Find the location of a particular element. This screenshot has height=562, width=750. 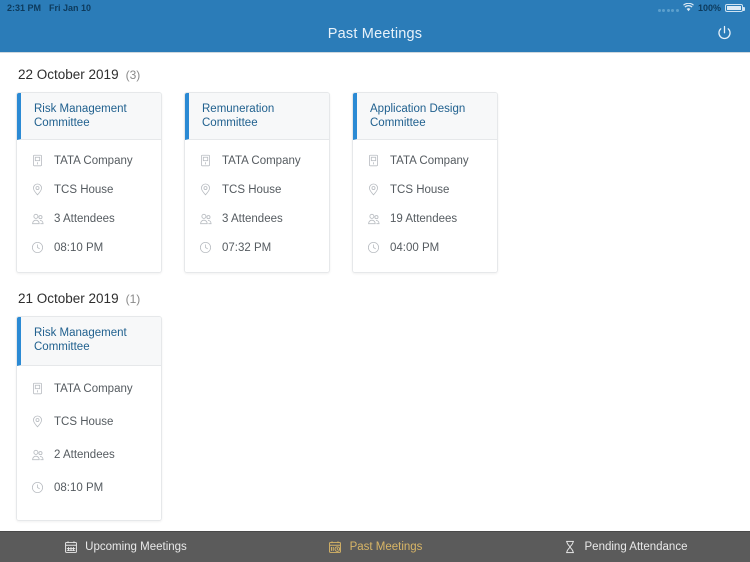

meeting-title: Application Design Committee is located at coordinates (418, 116).